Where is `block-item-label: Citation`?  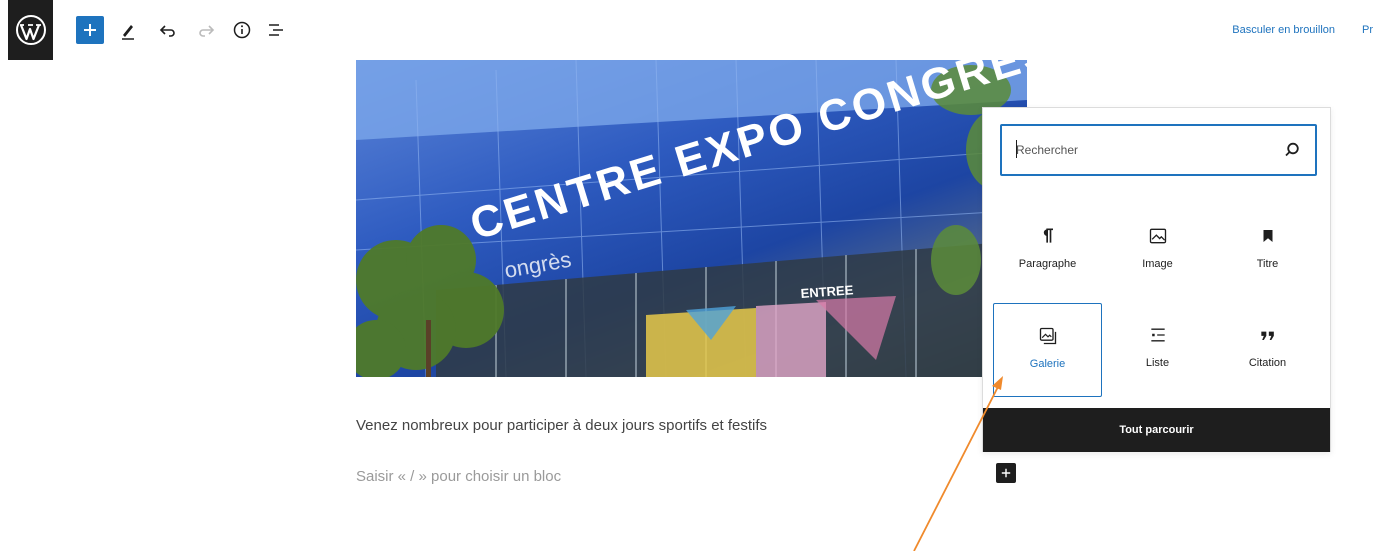 block-item-label: Citation is located at coordinates (1267, 363).